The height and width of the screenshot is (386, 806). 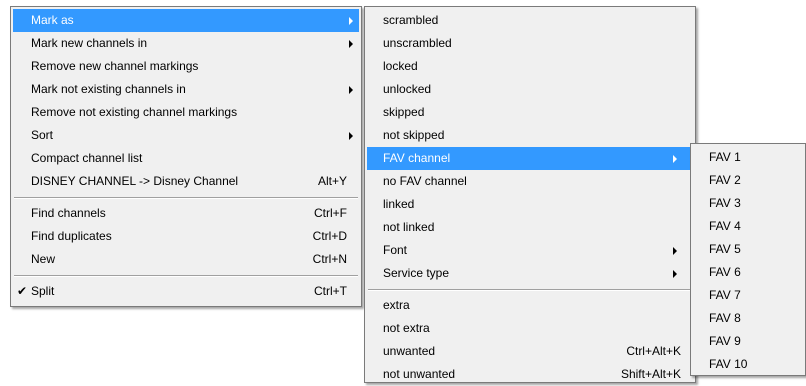 I want to click on menu-item-label: unlocked, so click(x=407, y=89).